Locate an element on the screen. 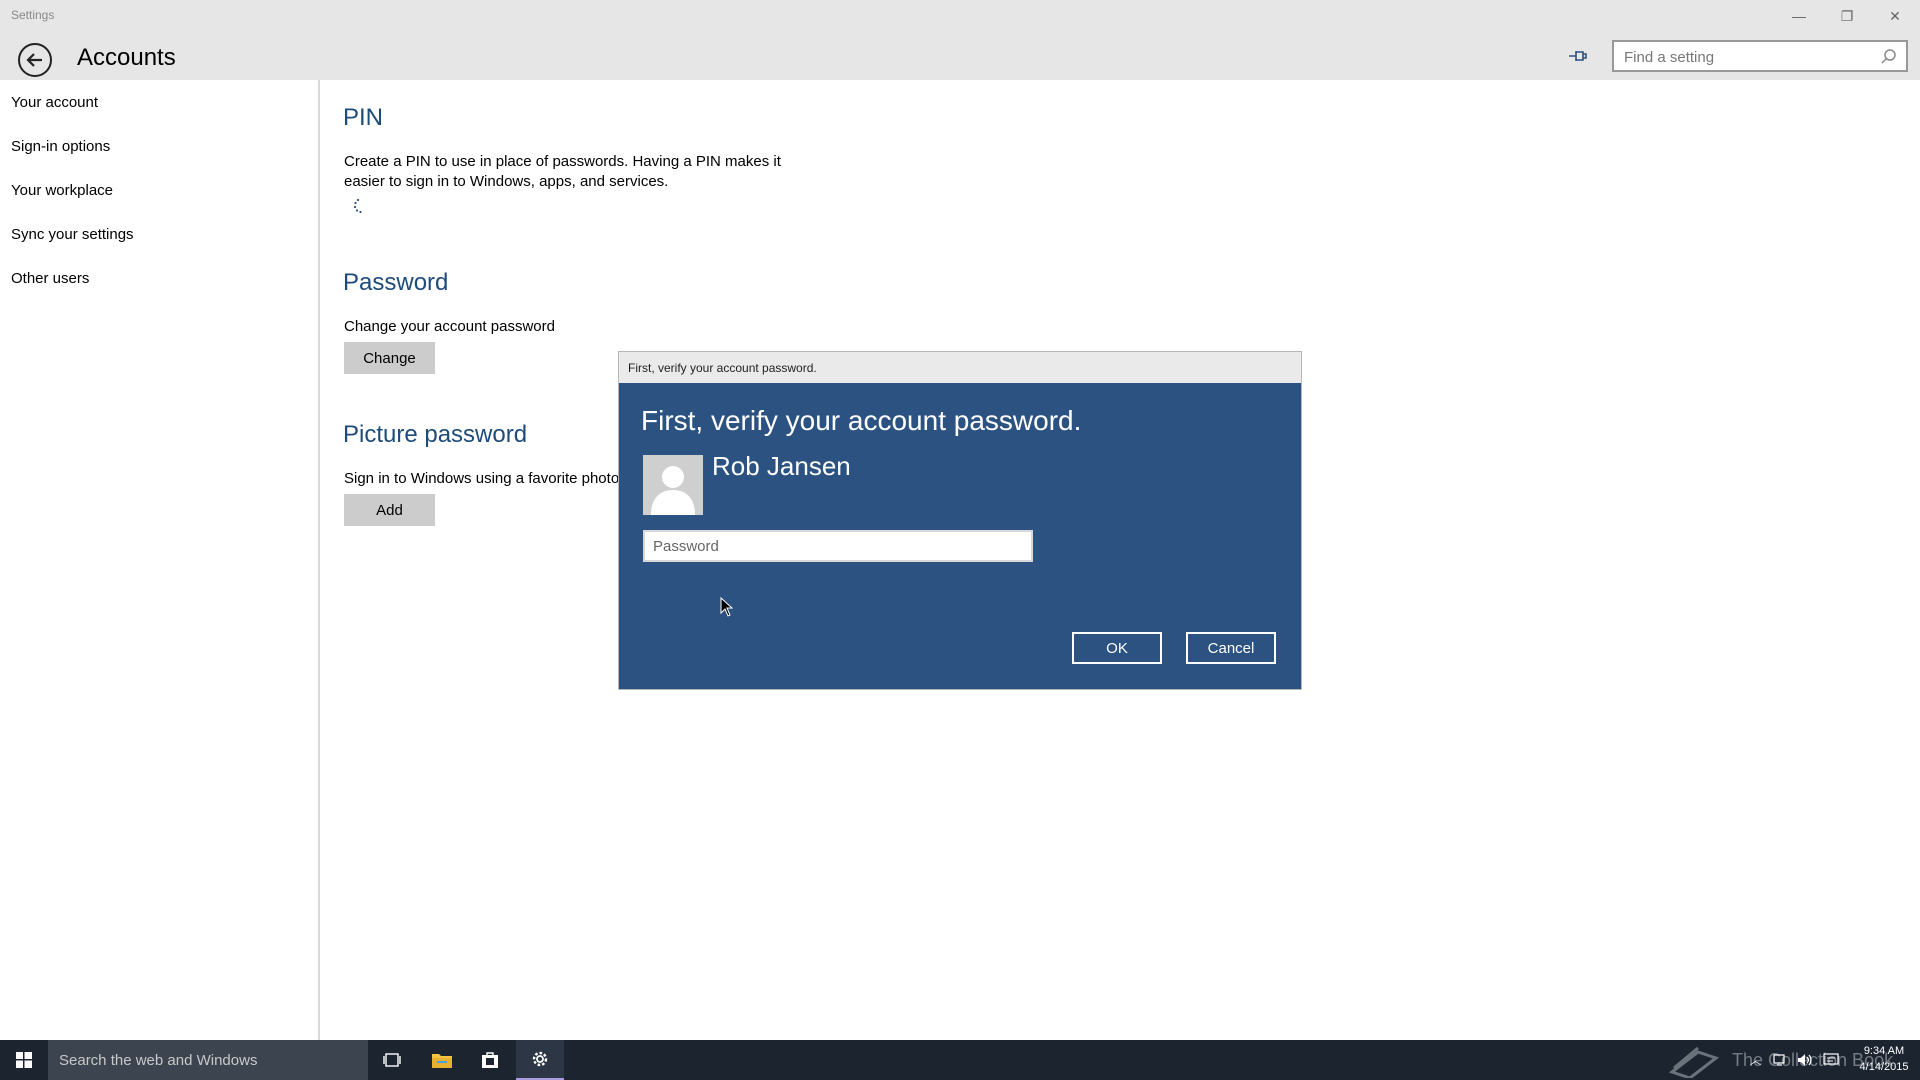 This screenshot has height=1080, width=1920. password-description: Change your account password is located at coordinates (449, 326).